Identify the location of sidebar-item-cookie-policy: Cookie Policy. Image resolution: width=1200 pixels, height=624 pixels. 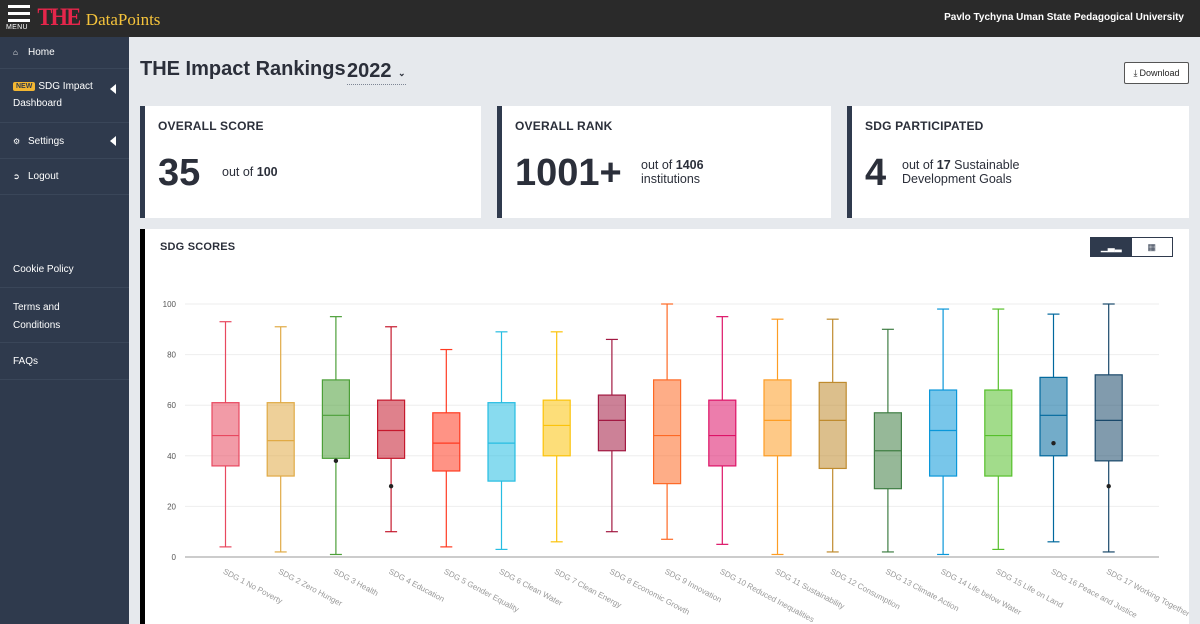
(64, 269).